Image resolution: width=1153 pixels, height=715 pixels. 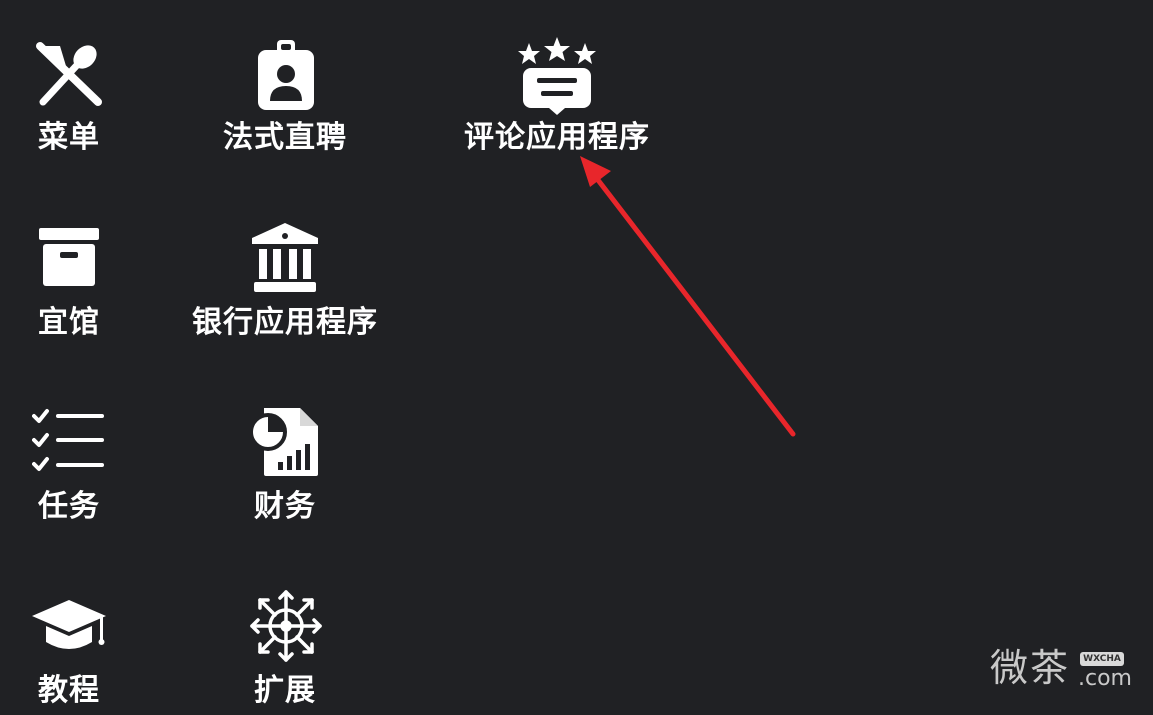 I want to click on red-arrow-icon, so click(x=688, y=296).